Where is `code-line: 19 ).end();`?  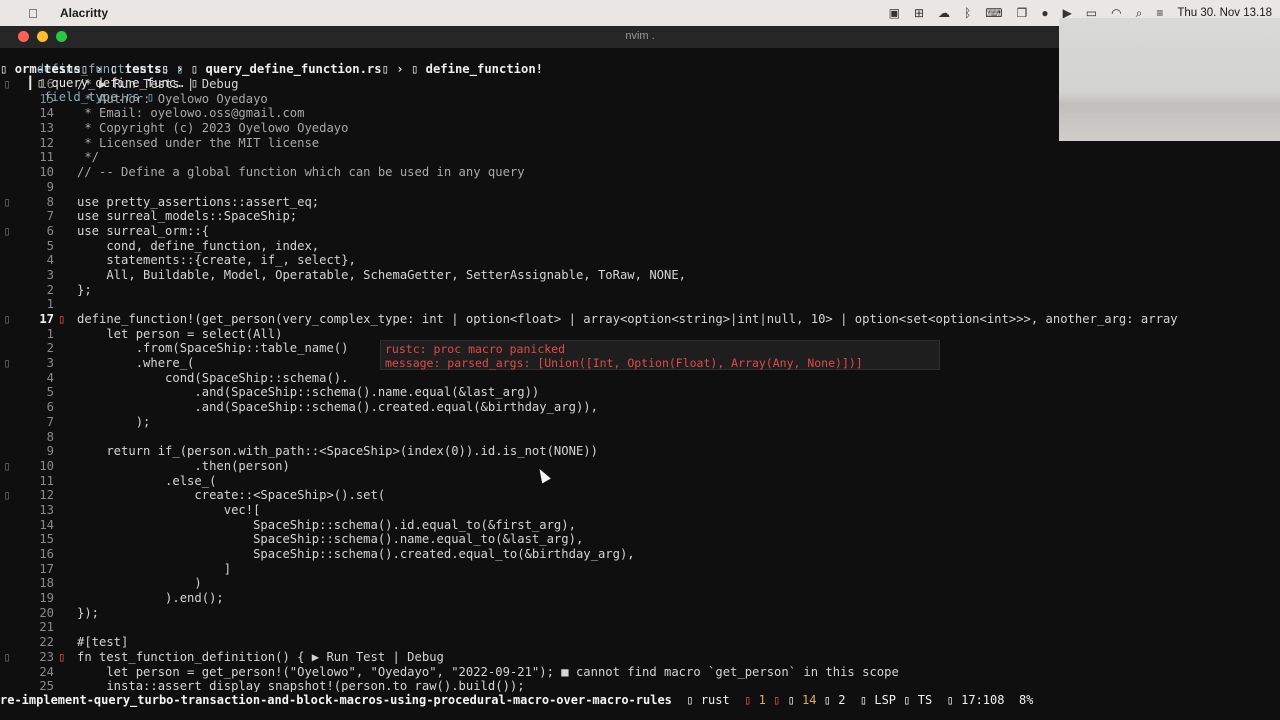 code-line: 19 ).end(); is located at coordinates (640, 598).